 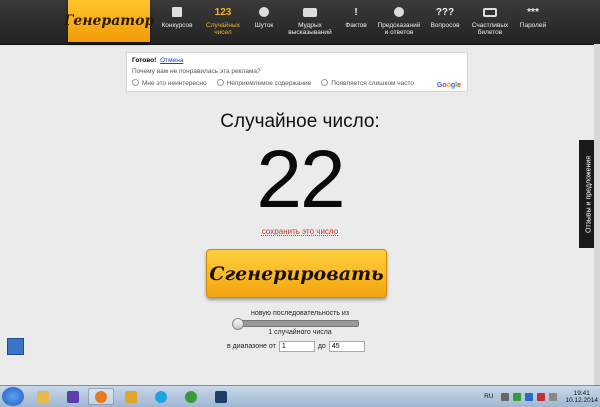 I want to click on taskbar-media-player, so click(x=131, y=396).